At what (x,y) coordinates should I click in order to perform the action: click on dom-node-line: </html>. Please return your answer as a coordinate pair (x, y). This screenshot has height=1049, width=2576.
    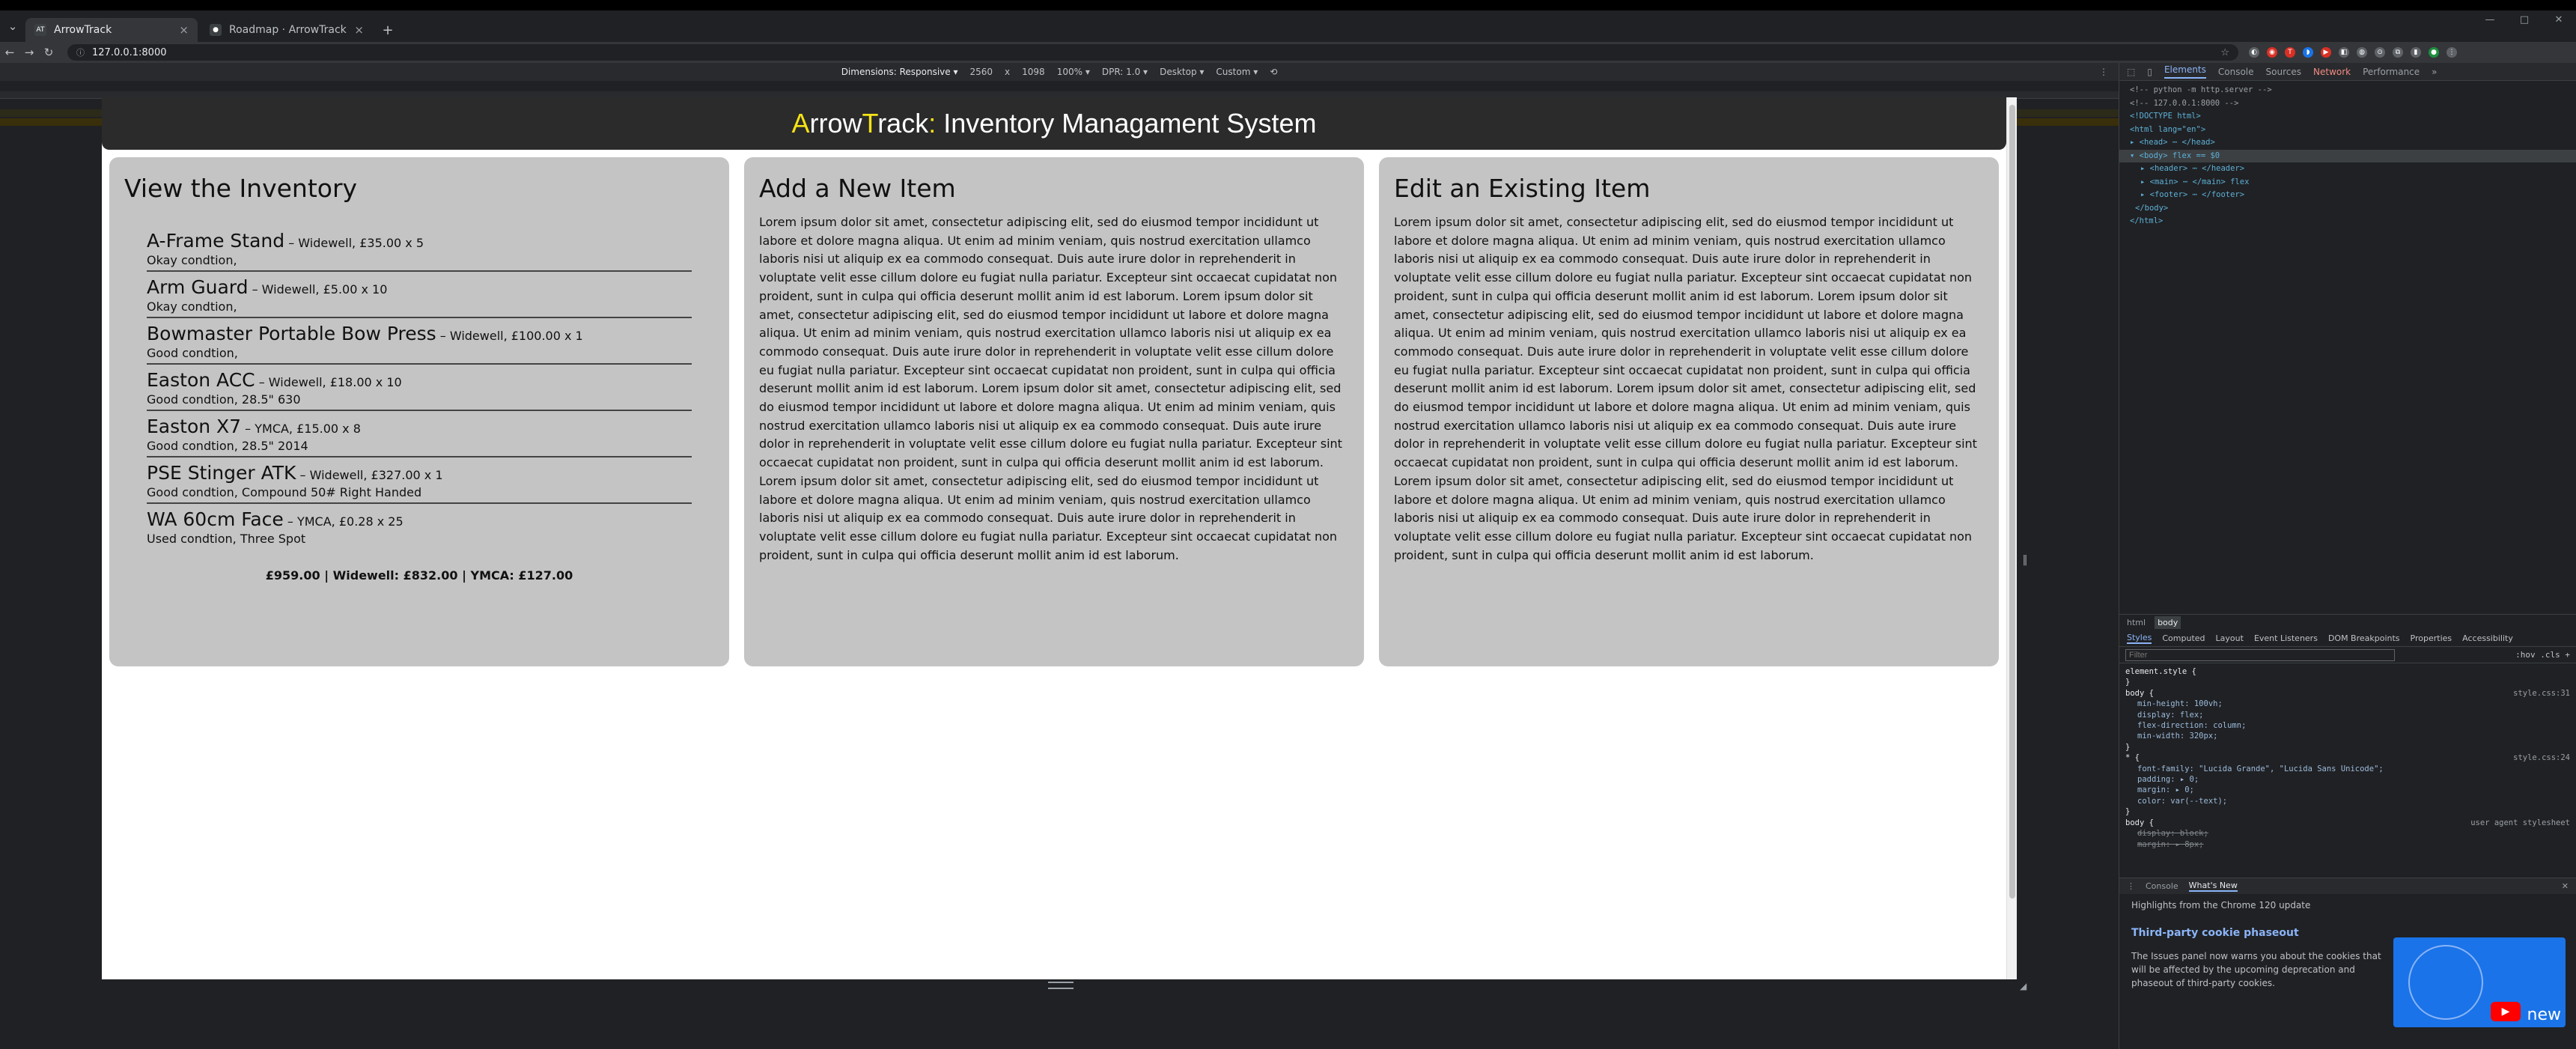
    Looking at the image, I should click on (2348, 221).